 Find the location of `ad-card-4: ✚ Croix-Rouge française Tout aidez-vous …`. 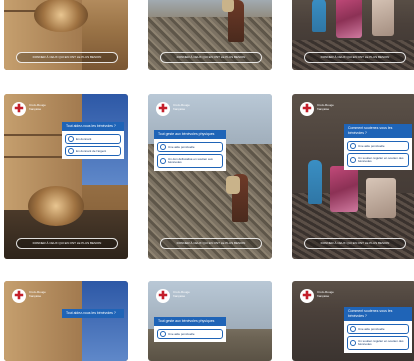

ad-card-4: ✚ Croix-Rouge française Tout aidez-vous … is located at coordinates (66, 176).